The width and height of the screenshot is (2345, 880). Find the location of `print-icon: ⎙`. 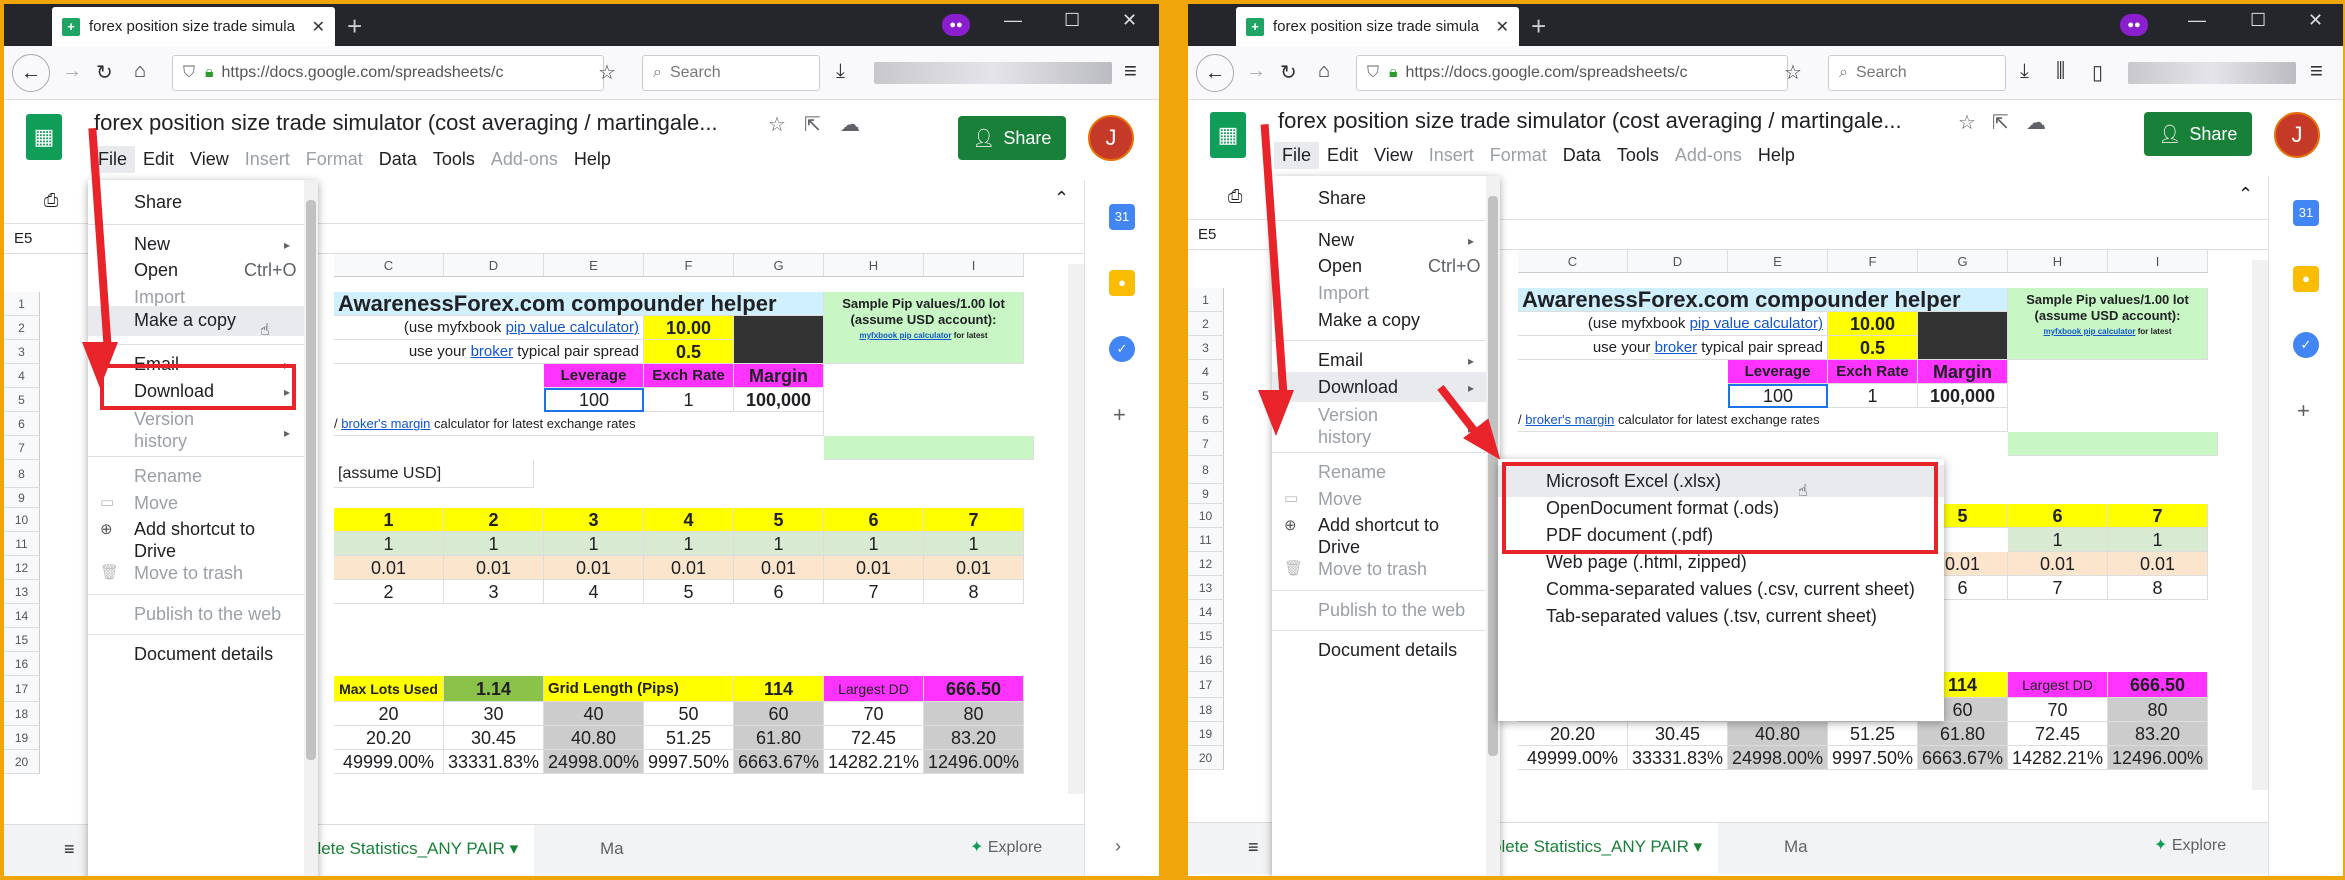

print-icon: ⎙ is located at coordinates (1235, 196).